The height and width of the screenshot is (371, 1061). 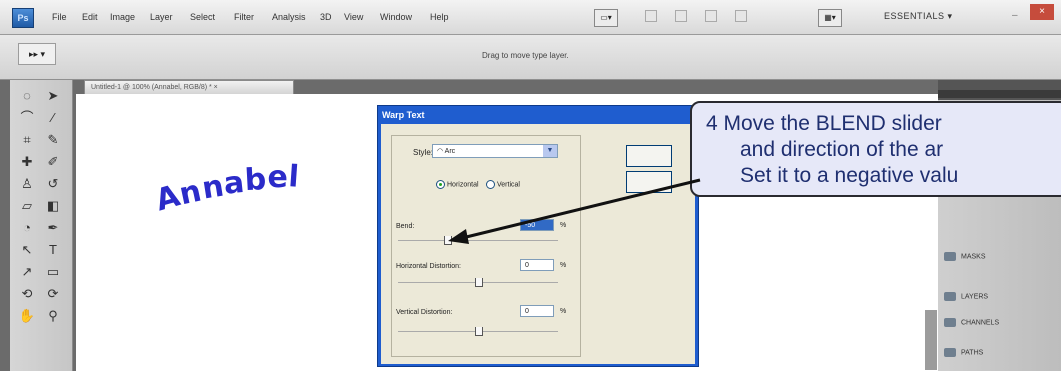 I want to click on panel-item-paths: PATHS, so click(x=963, y=352).